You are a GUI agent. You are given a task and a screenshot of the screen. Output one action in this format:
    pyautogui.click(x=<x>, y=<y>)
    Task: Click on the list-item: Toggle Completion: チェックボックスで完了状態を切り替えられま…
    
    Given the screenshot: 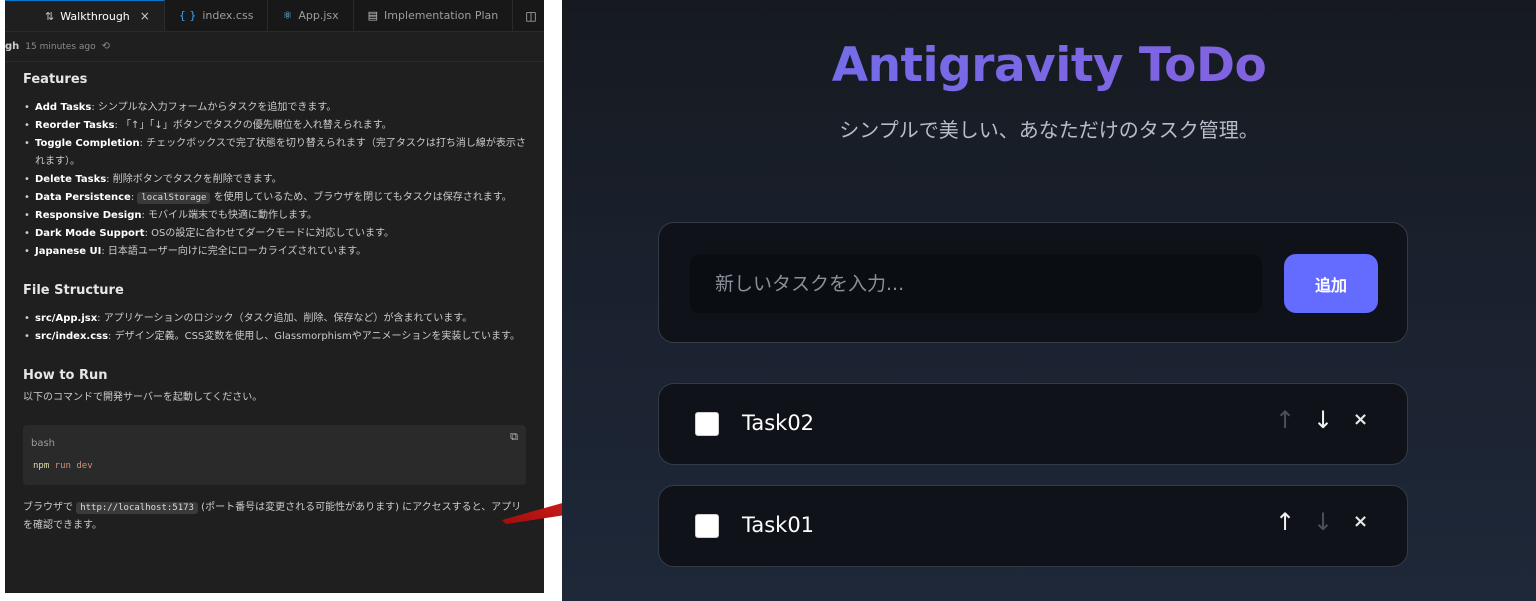 What is the action you would take?
    pyautogui.click(x=274, y=153)
    